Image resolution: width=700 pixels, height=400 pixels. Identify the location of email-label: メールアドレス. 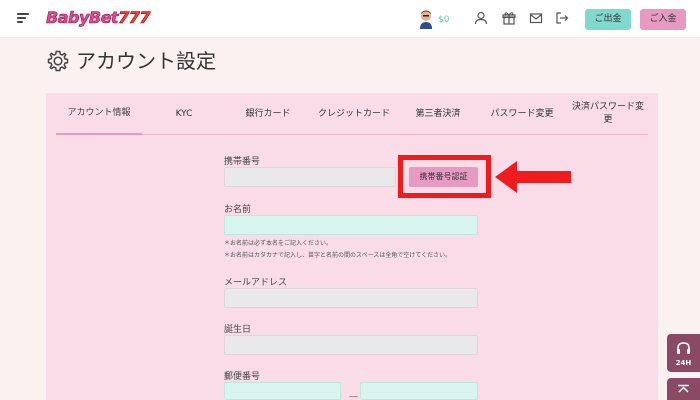
(256, 283).